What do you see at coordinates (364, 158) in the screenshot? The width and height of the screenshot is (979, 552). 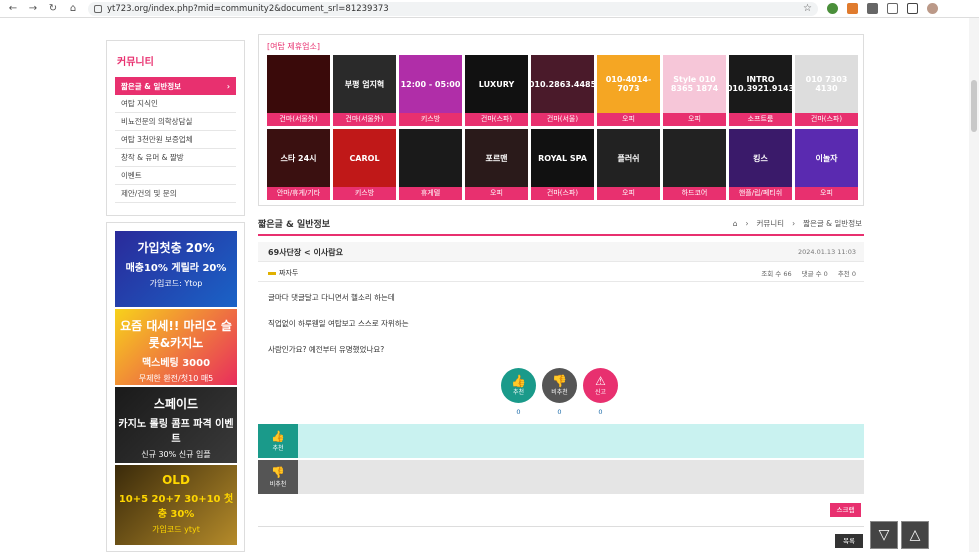 I see `affiliate-image: CAROL` at bounding box center [364, 158].